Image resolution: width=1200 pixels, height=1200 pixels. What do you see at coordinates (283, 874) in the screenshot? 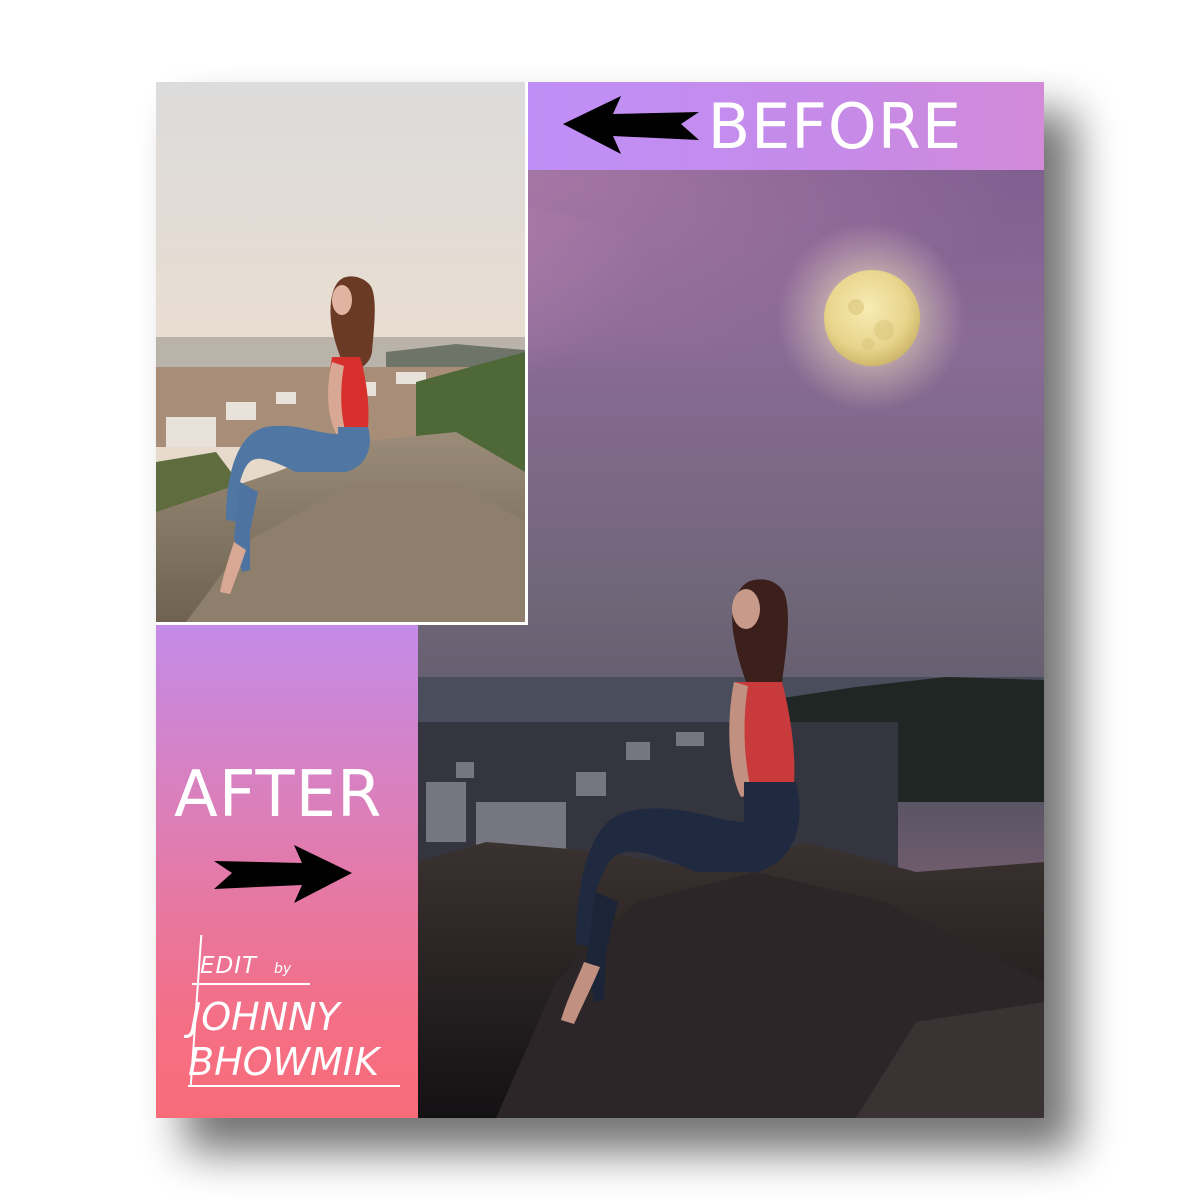
I see `arrow-right-icon` at bounding box center [283, 874].